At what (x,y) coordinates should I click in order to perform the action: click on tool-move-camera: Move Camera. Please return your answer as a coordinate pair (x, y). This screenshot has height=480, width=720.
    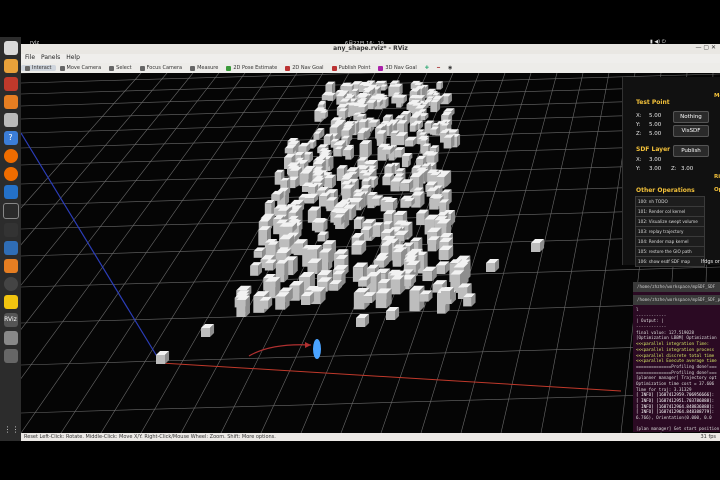
    Looking at the image, I should click on (81, 68).